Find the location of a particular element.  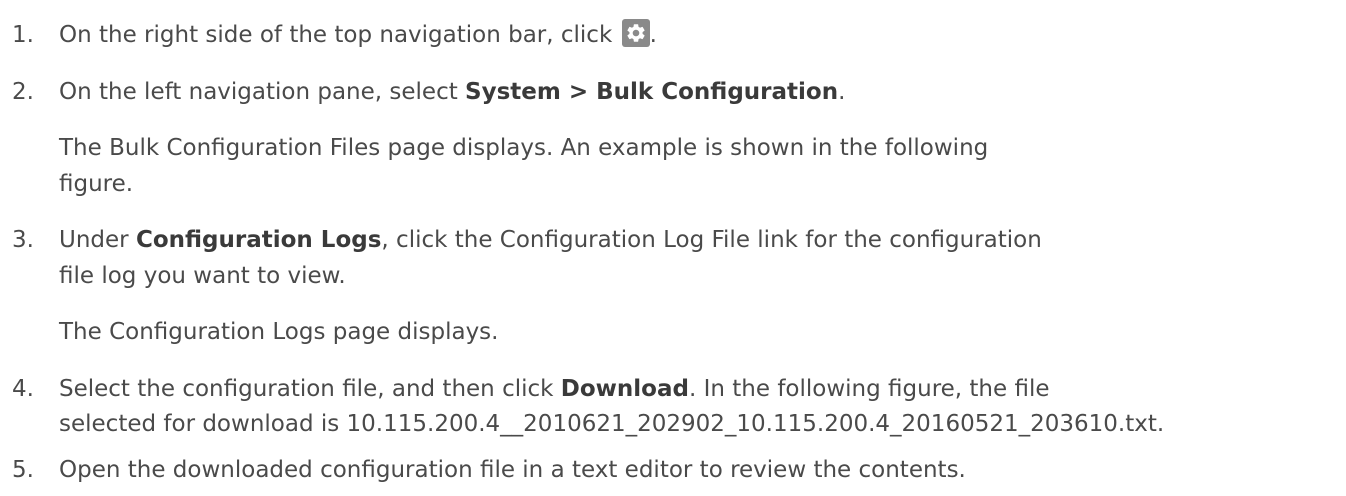

step-2-number: 2. is located at coordinates (23, 92).